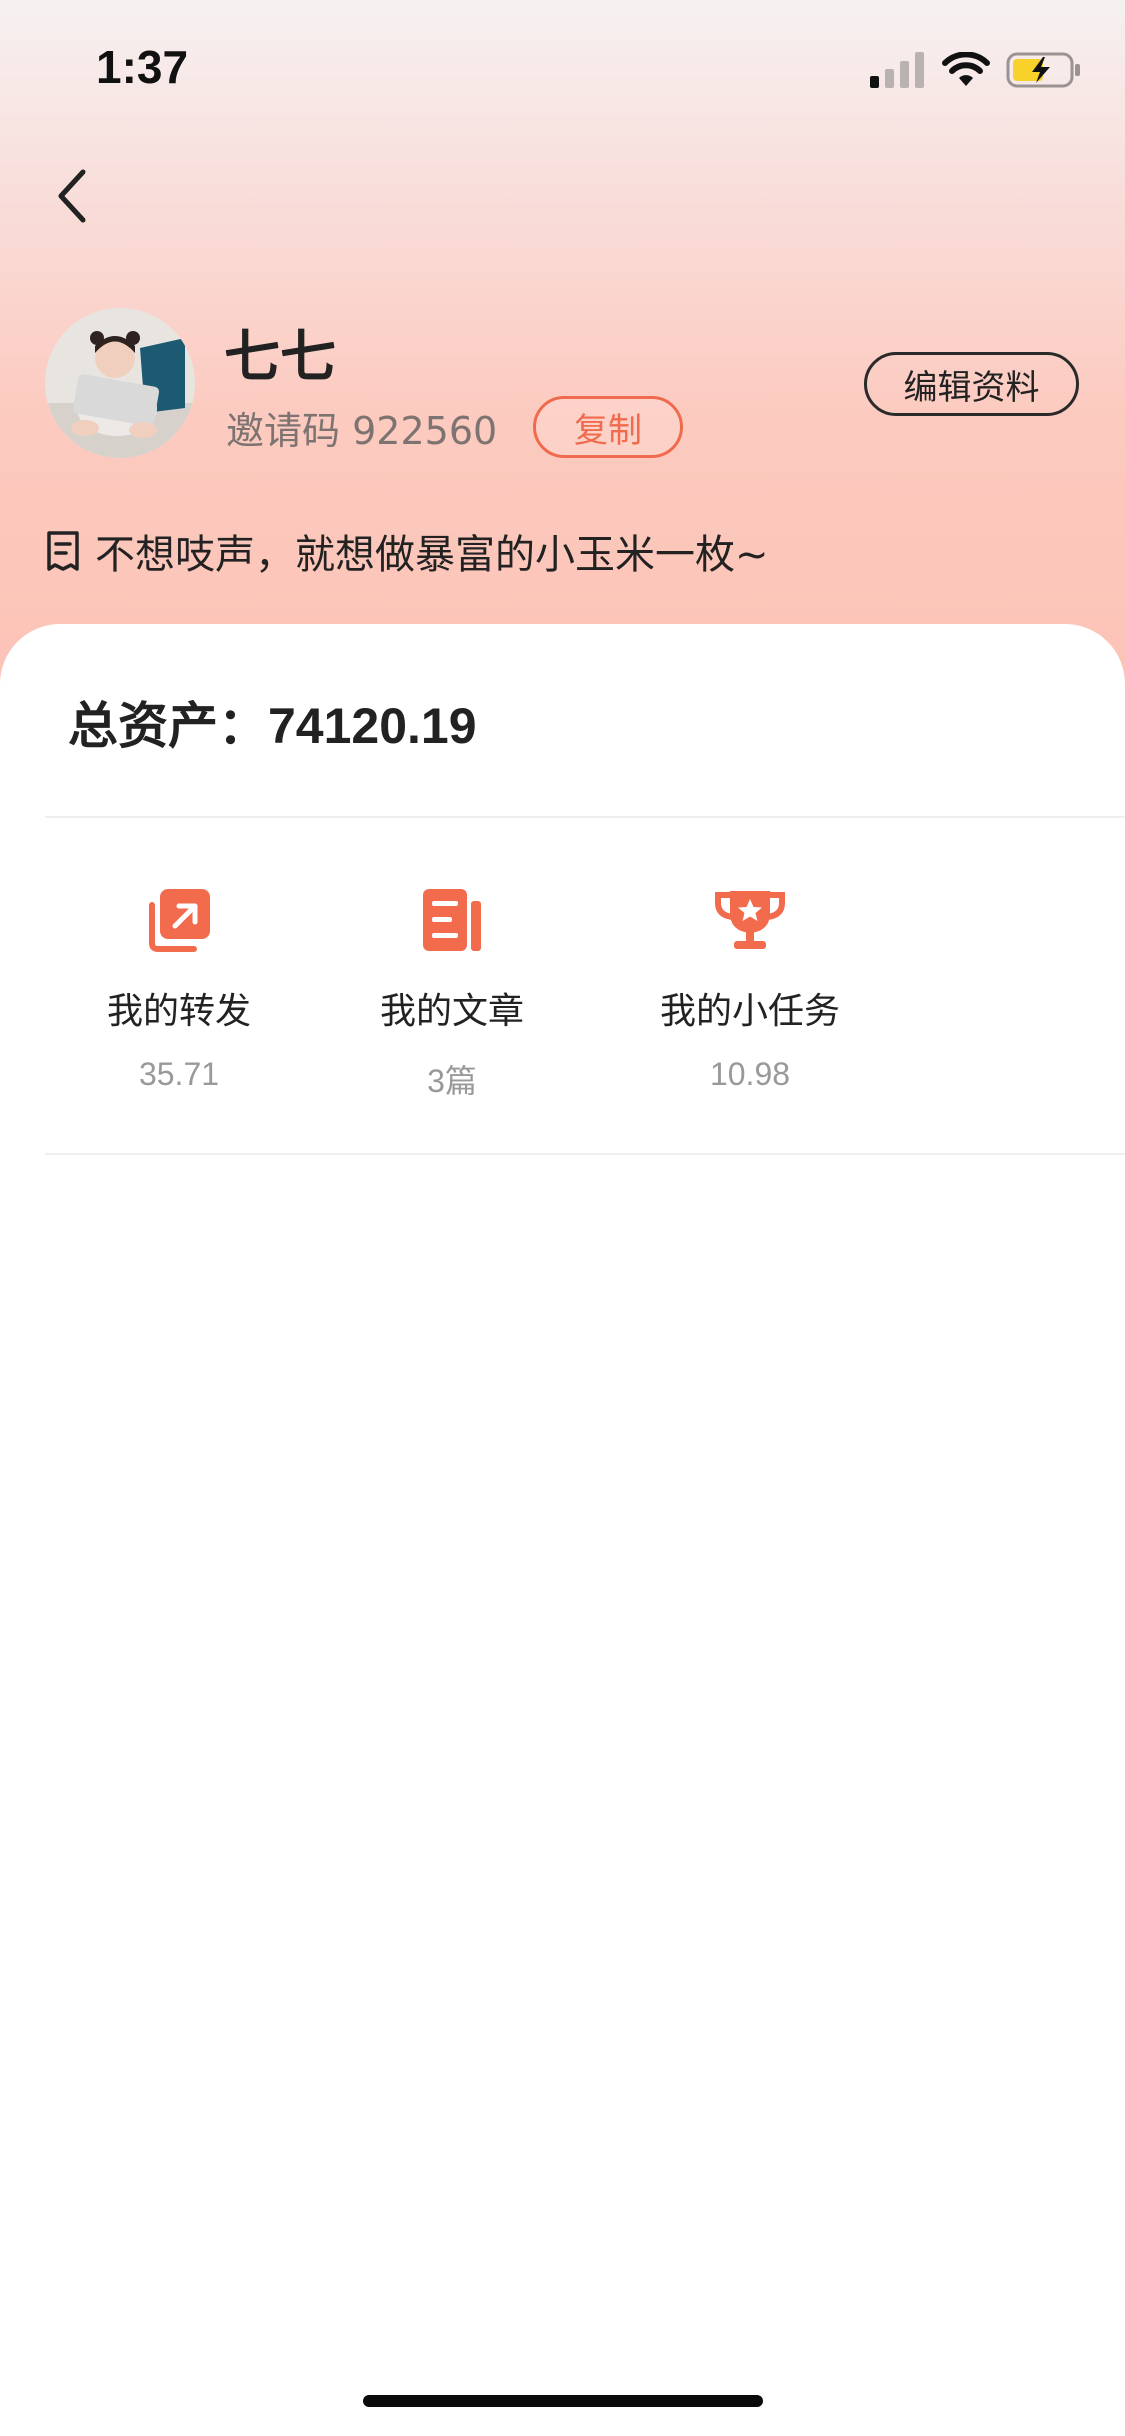 This screenshot has width=1125, height=2436. What do you see at coordinates (425, 431) in the screenshot?
I see `invite-code-value: 922560` at bounding box center [425, 431].